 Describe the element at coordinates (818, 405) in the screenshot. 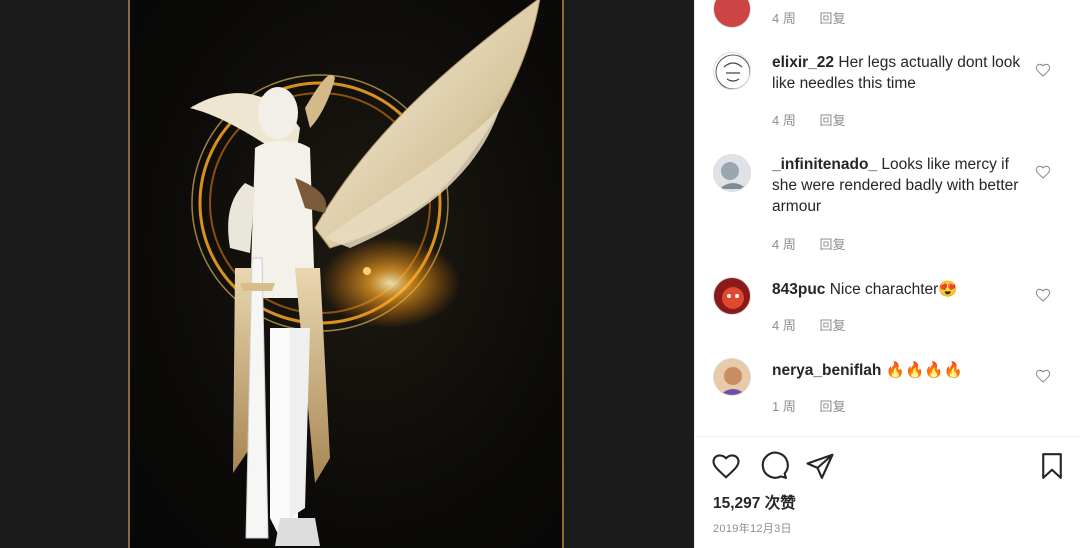

I see `comment-meta: 1 周 回复` at that location.